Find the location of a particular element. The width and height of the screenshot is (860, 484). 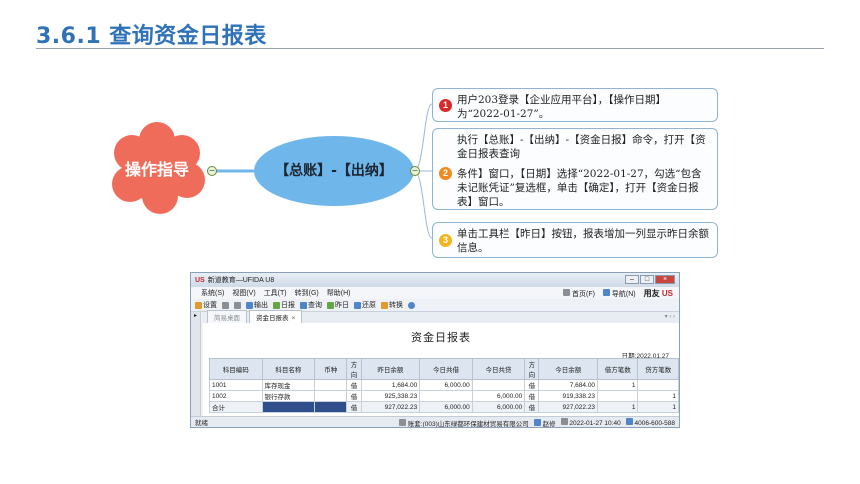

collapse-toggle-root: − is located at coordinates (212, 171).